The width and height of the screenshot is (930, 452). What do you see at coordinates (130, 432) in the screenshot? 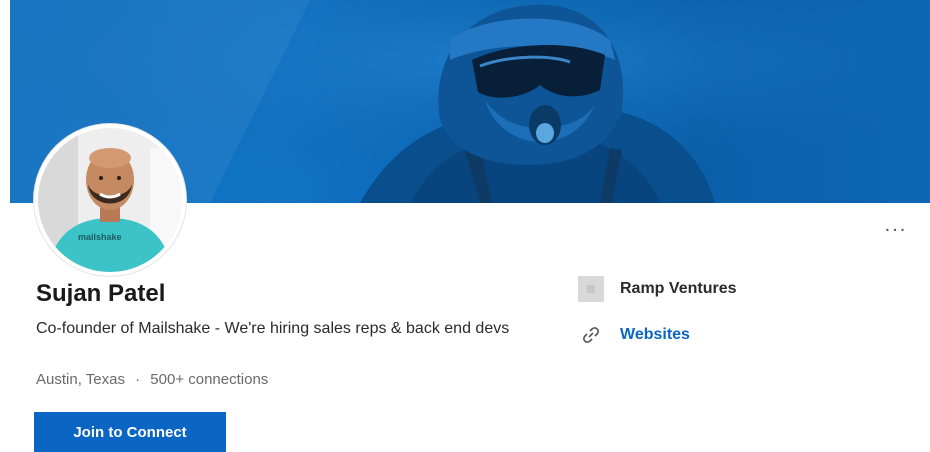
I see `join-to-connect-button: Join to Connect` at bounding box center [130, 432].